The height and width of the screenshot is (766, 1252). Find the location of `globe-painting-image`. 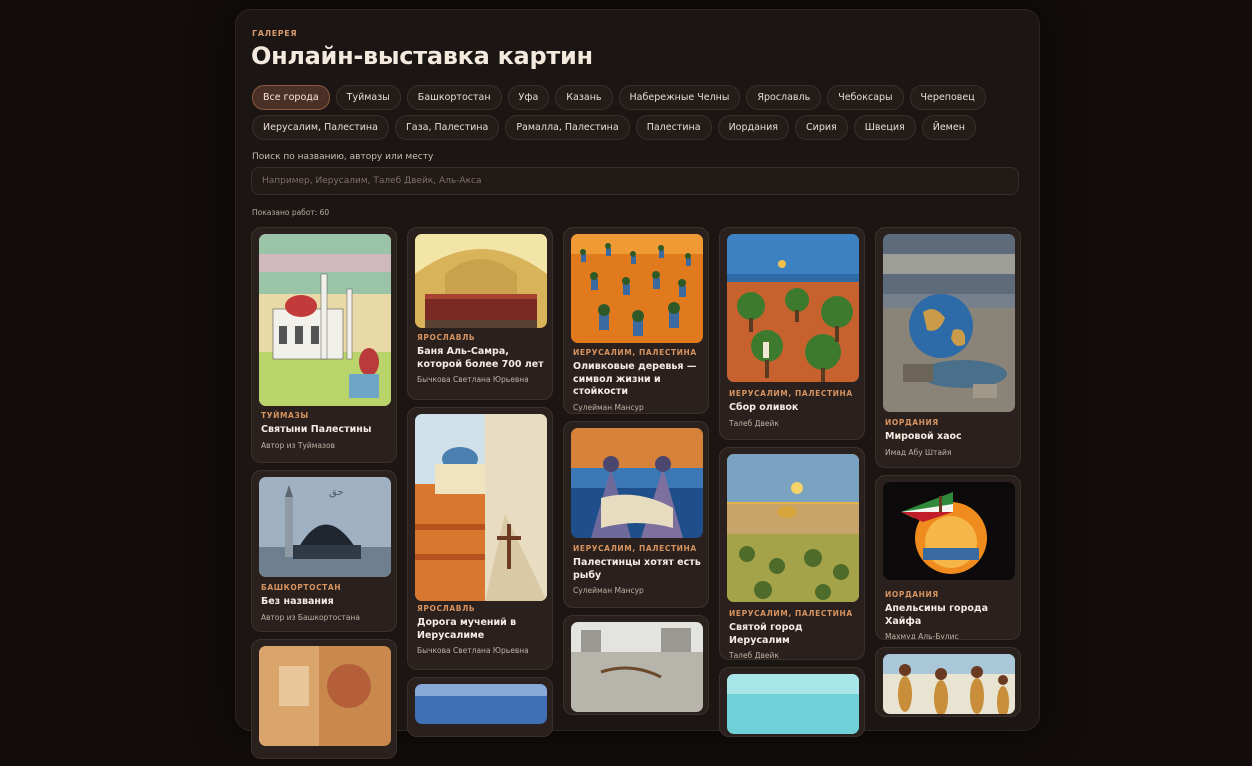

globe-painting-image is located at coordinates (949, 323).